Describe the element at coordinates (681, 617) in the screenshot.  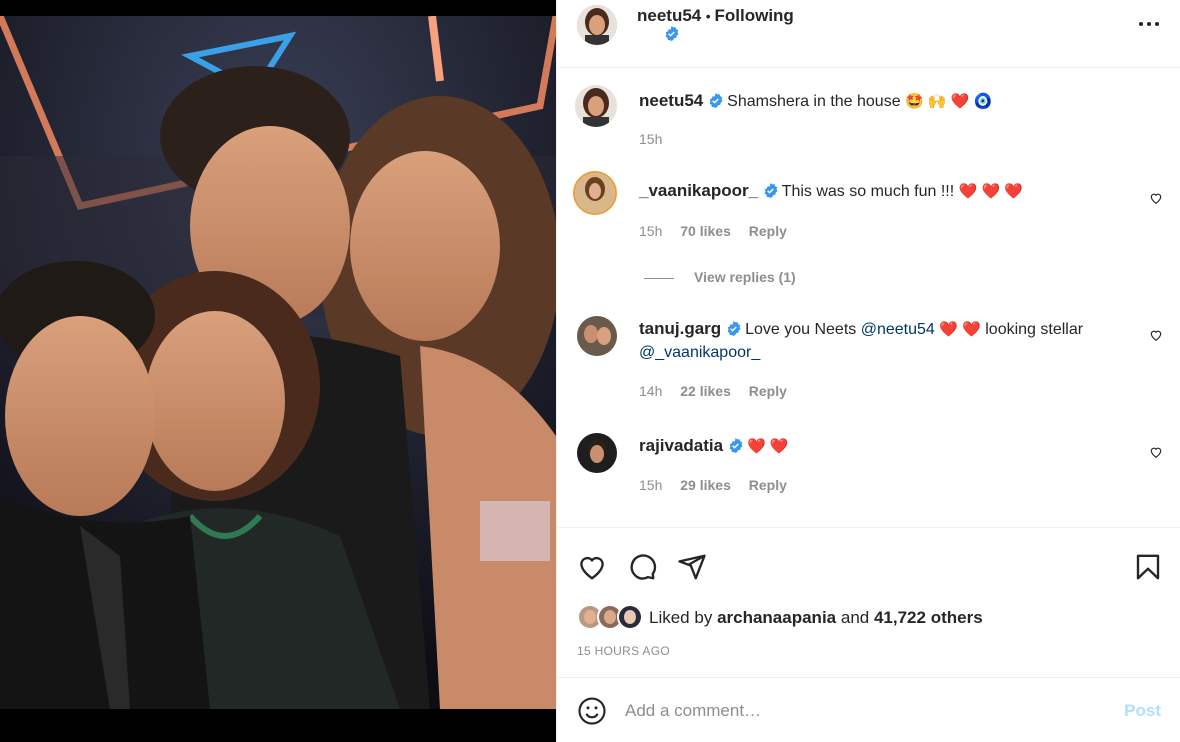
I see `likes-prefix: Liked by` at that location.